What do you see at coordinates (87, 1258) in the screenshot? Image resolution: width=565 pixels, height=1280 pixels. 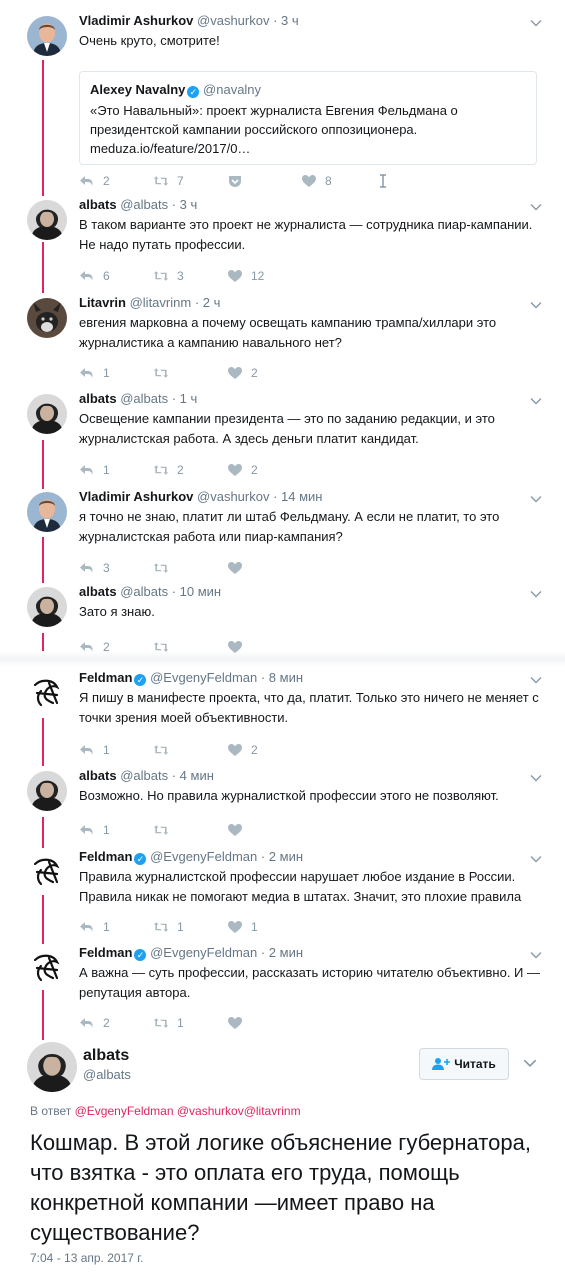 I see `tweet-timestamp: 7:04 - 13 апр. 2017 г.` at bounding box center [87, 1258].